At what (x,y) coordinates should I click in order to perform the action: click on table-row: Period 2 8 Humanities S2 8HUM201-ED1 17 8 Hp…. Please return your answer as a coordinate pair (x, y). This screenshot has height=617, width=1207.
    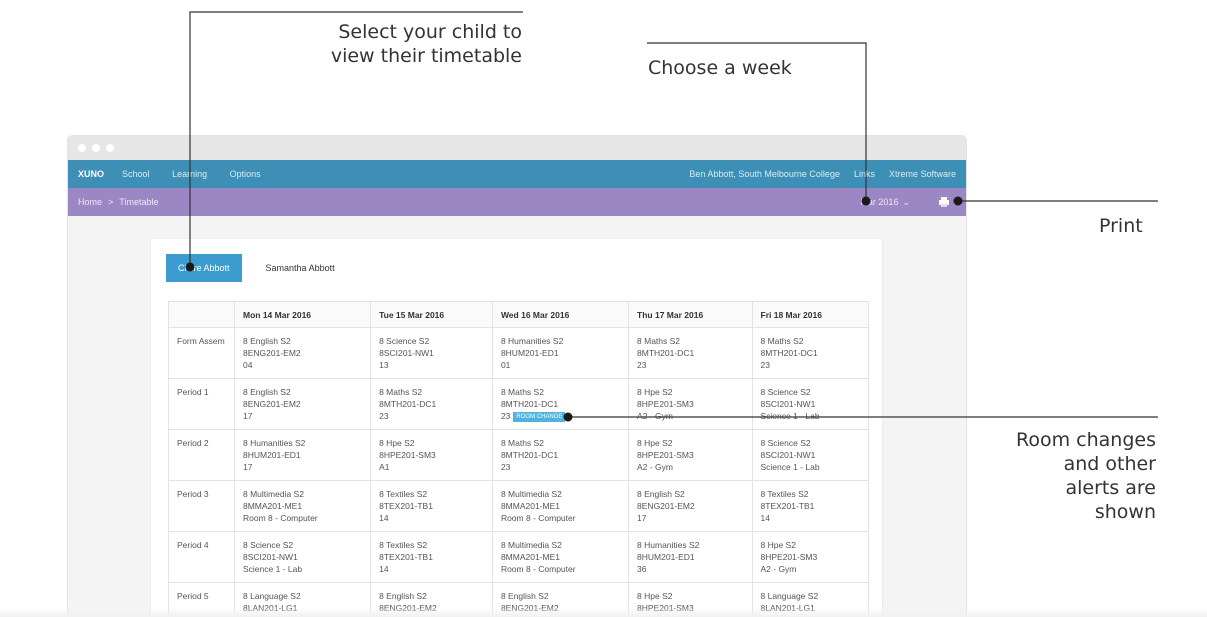
    Looking at the image, I should click on (518, 455).